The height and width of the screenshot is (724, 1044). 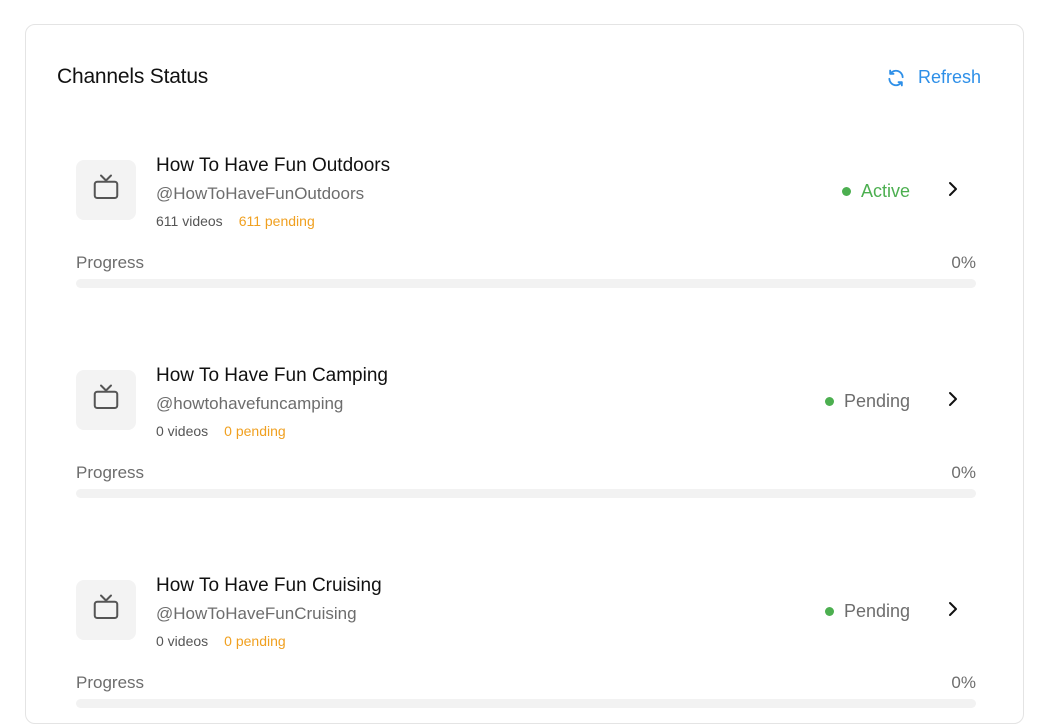 What do you see at coordinates (950, 77) in the screenshot?
I see `refresh-label: Refresh` at bounding box center [950, 77].